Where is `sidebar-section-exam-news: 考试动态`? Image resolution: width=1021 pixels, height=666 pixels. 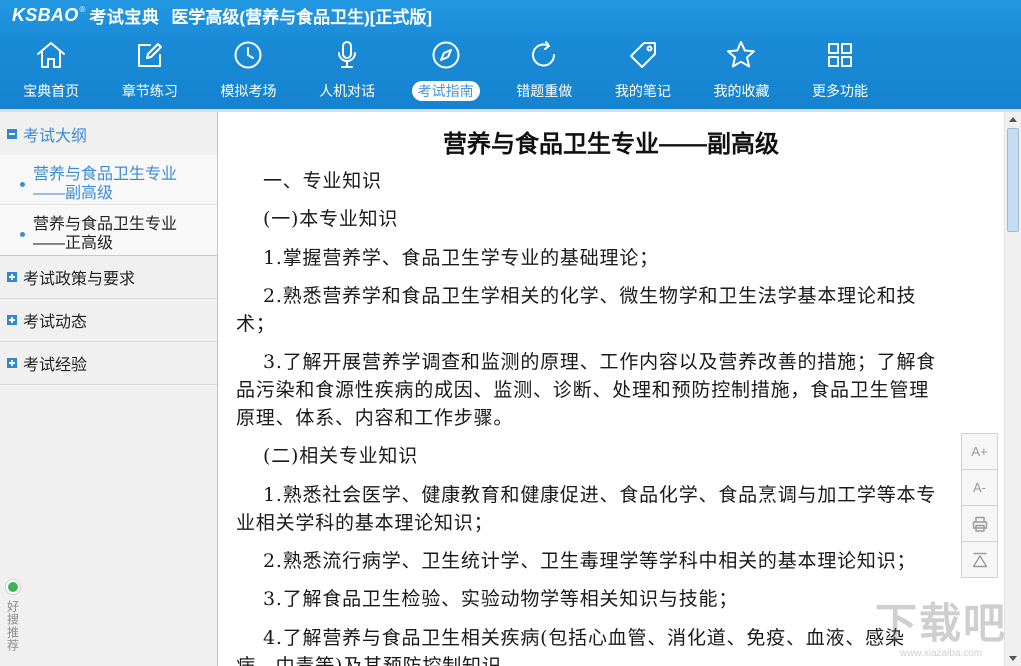
sidebar-section-exam-news: 考试动态 is located at coordinates (108, 320).